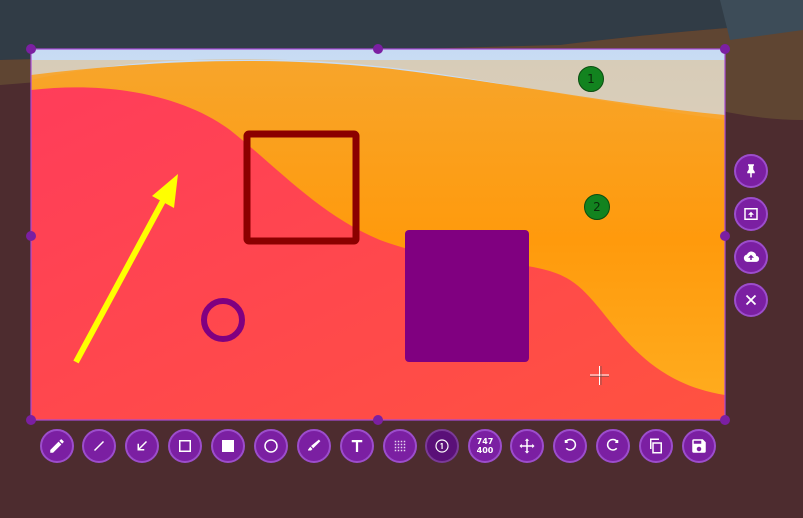 The width and height of the screenshot is (803, 518). I want to click on undo-button, so click(570, 446).